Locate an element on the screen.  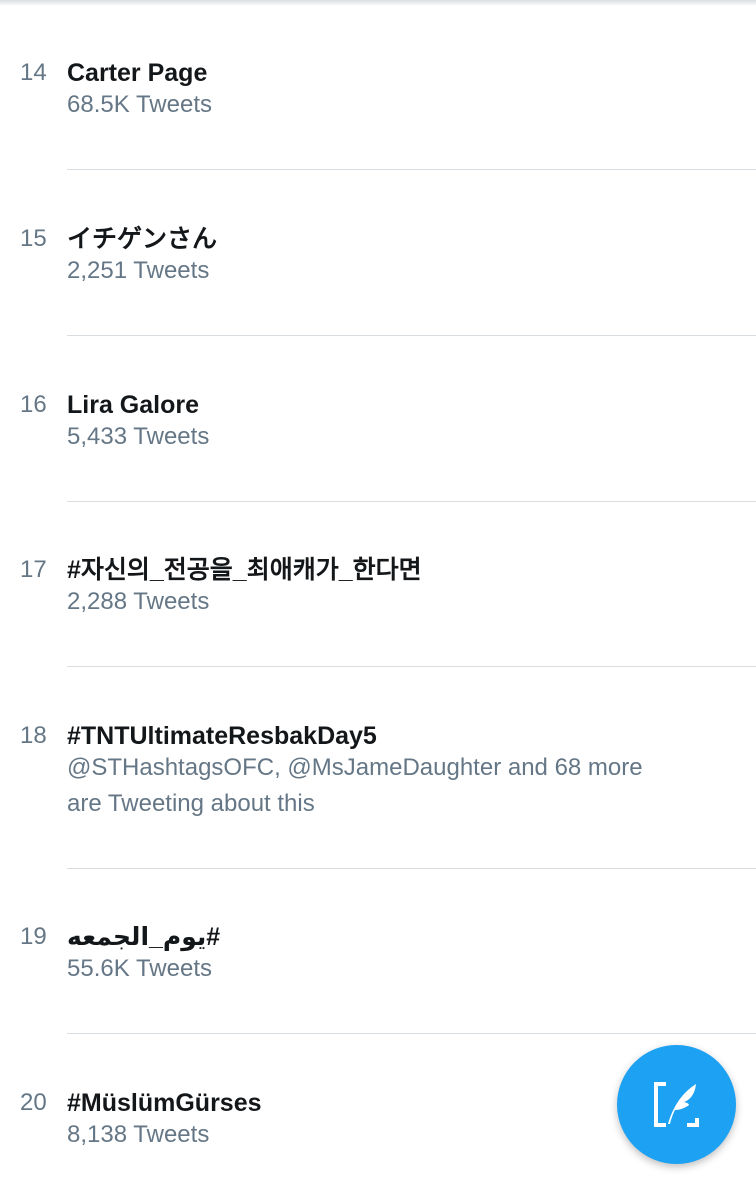
trend-item: 16 Lira Galore 5,433 Tweets is located at coordinates (378, 430).